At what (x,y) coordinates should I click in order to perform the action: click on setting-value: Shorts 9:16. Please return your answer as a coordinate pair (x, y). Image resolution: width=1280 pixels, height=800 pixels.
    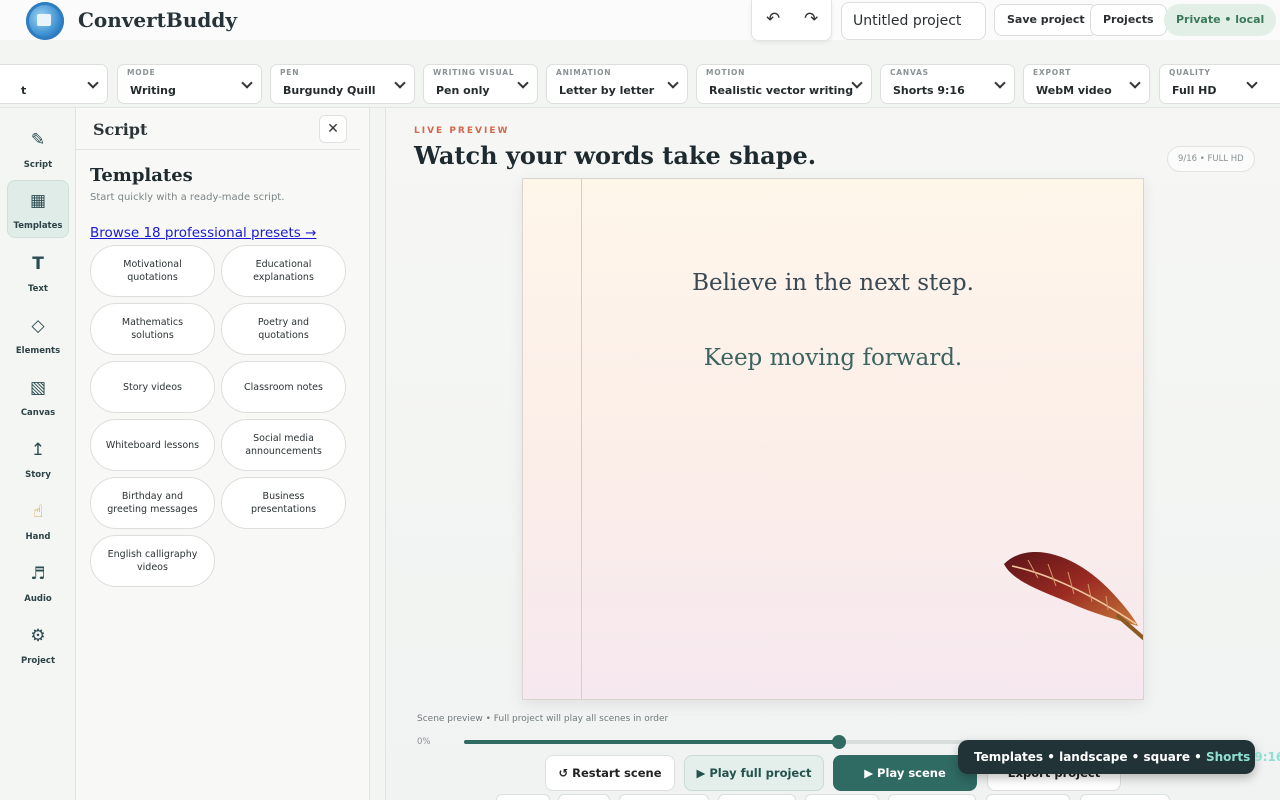
    Looking at the image, I should click on (929, 90).